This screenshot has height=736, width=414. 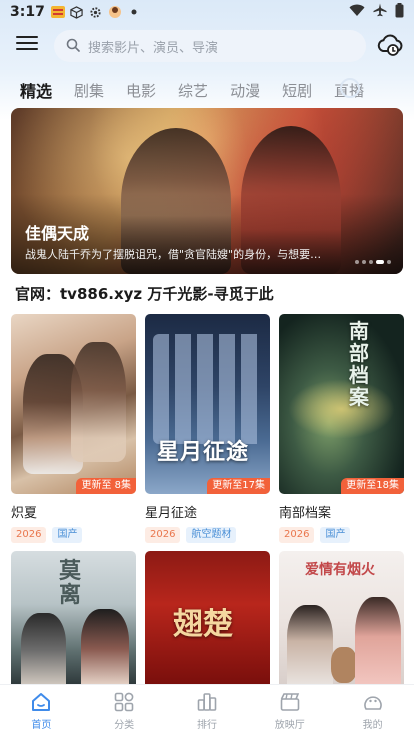 What do you see at coordinates (57, 233) in the screenshot?
I see `banner-title: 佳偶天成` at bounding box center [57, 233].